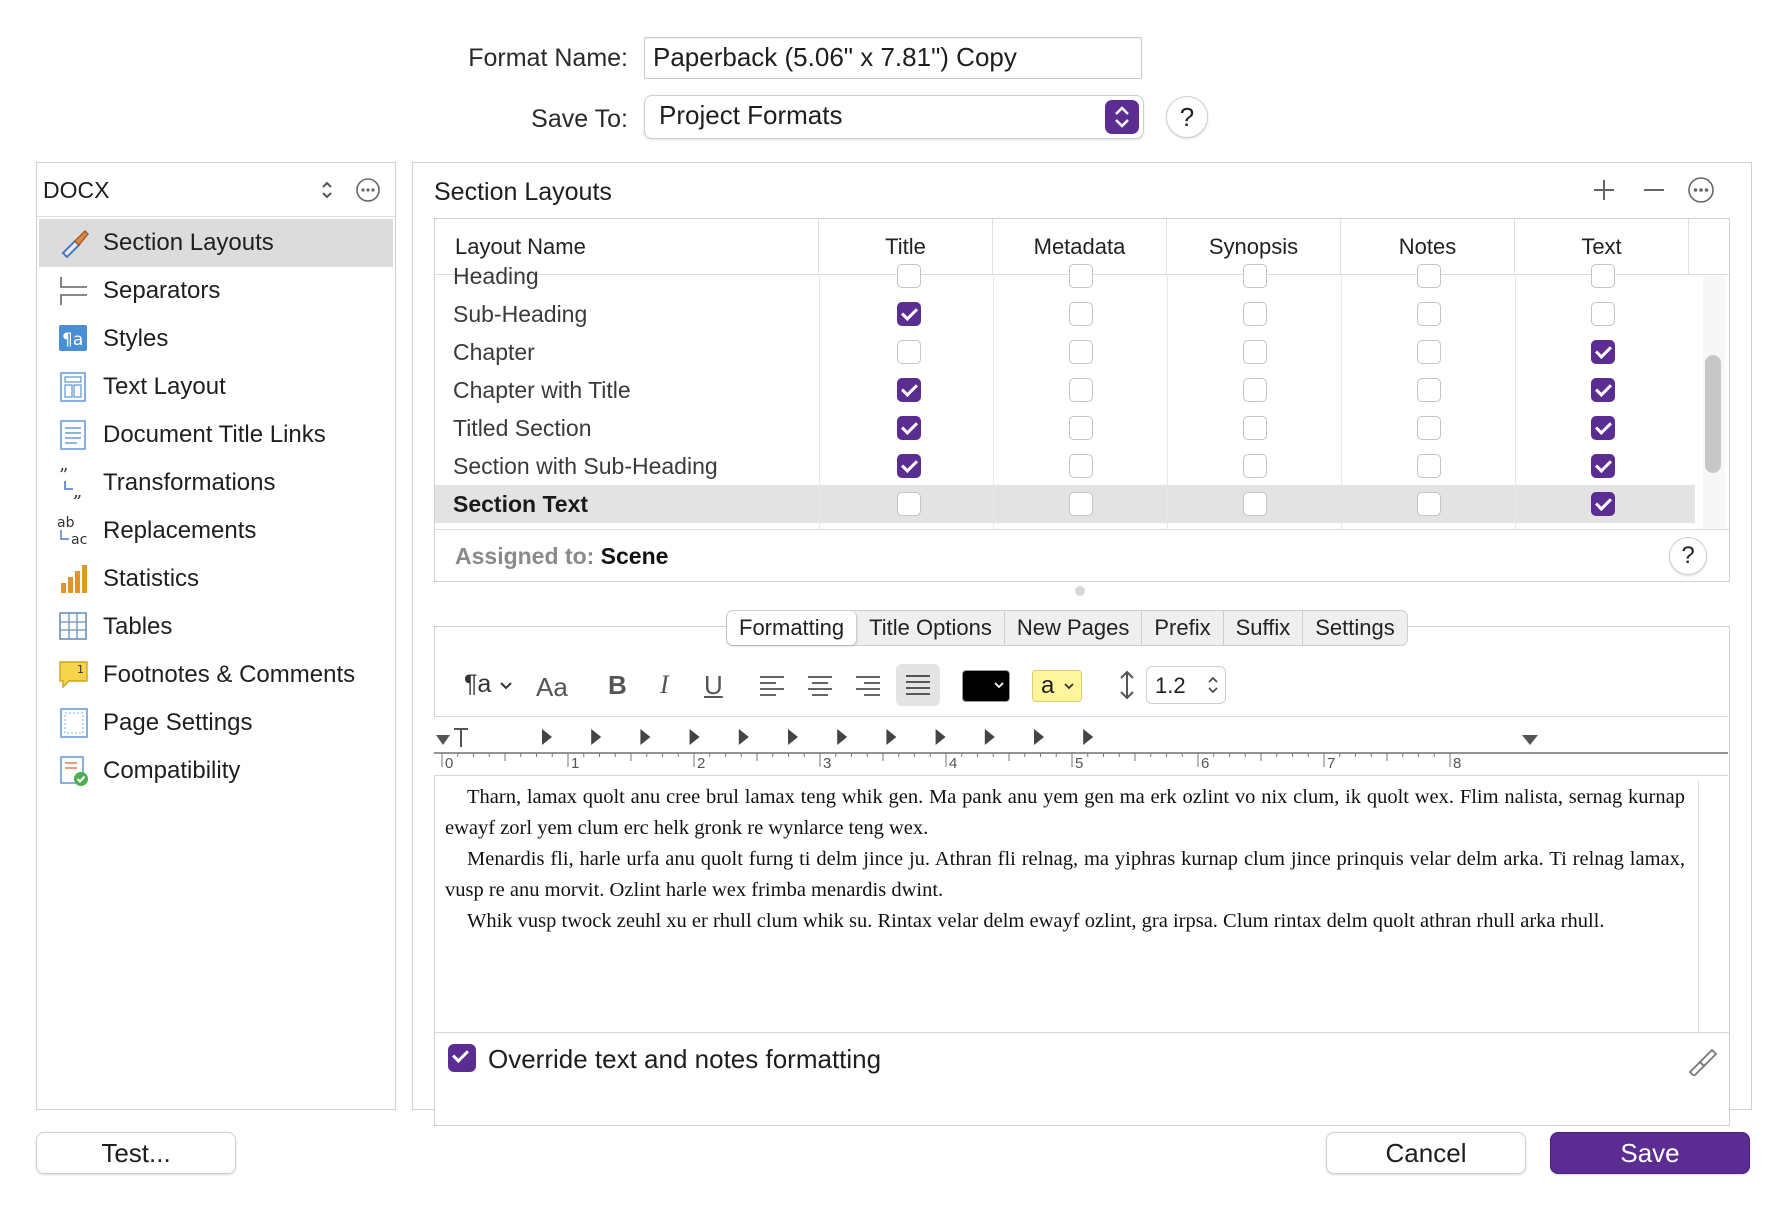 The height and width of the screenshot is (1208, 1788). I want to click on underline-button: U, so click(713, 685).